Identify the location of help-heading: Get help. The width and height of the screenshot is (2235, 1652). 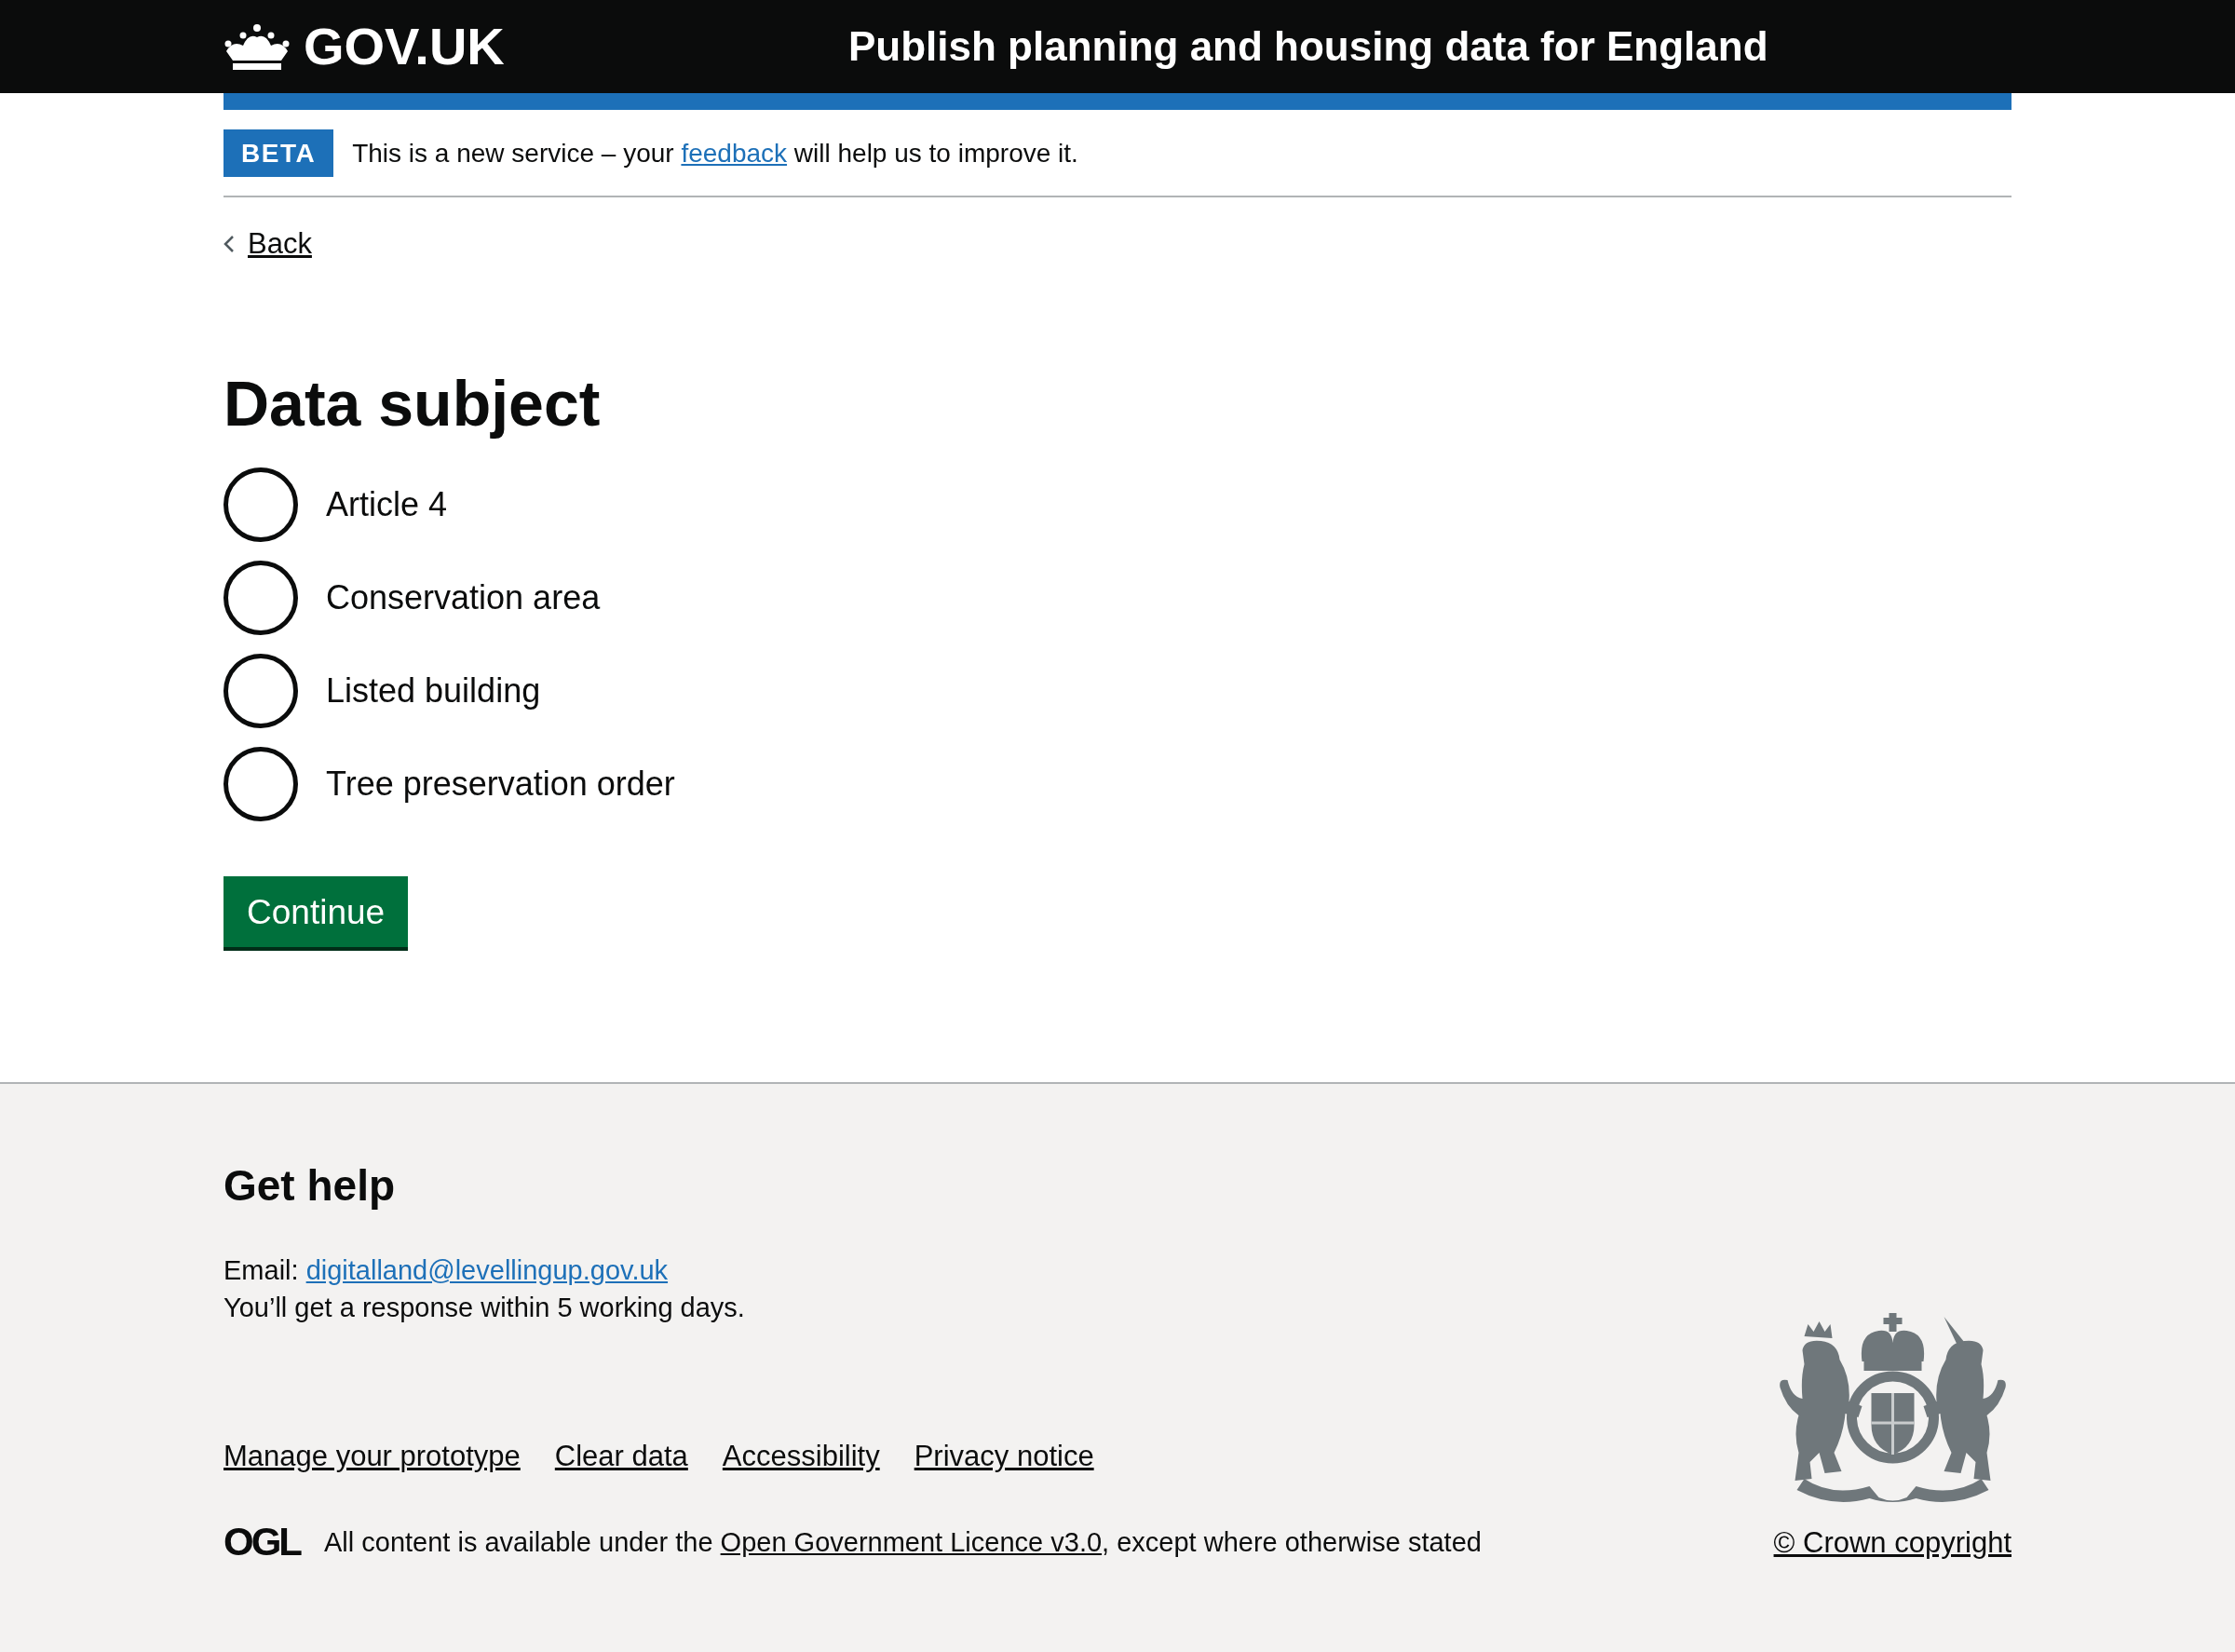
(310, 1185).